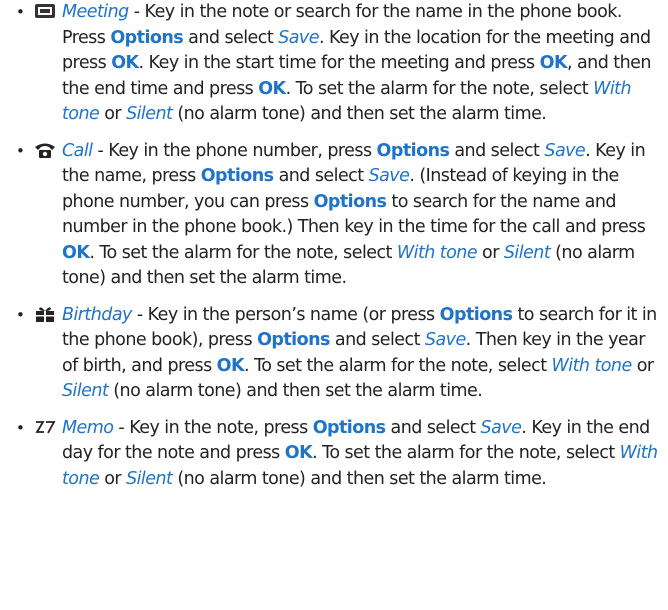 The image size is (668, 610). I want to click on option-label: Memo, so click(88, 427).